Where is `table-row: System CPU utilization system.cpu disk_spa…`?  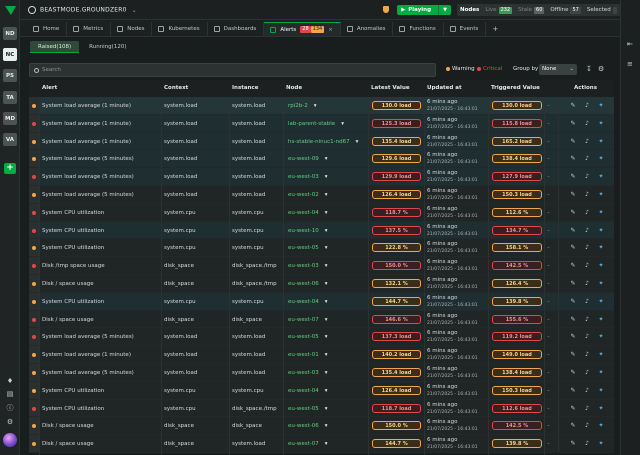
table-row: System CPU utilization system.cpu disk_spa… is located at coordinates (321, 408).